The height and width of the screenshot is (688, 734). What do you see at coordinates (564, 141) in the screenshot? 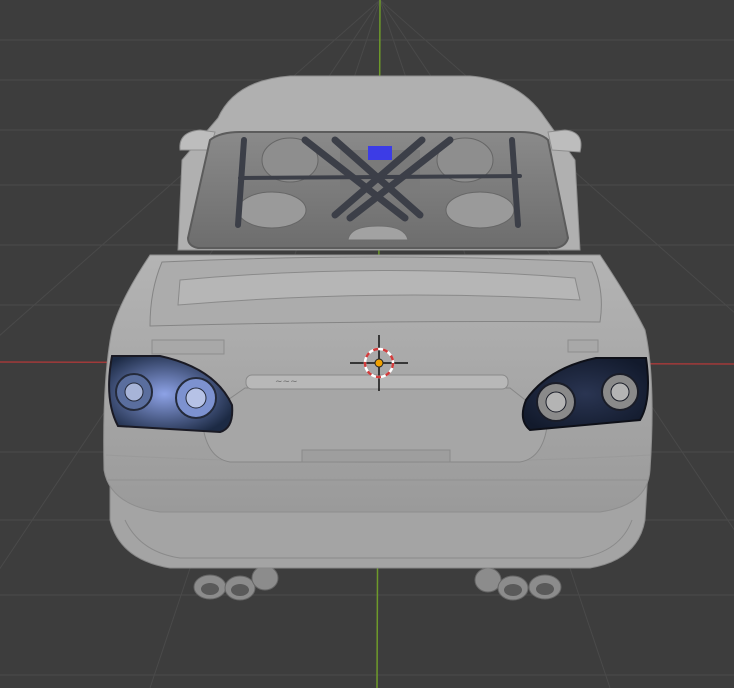
I see `side-mirror-right` at bounding box center [564, 141].